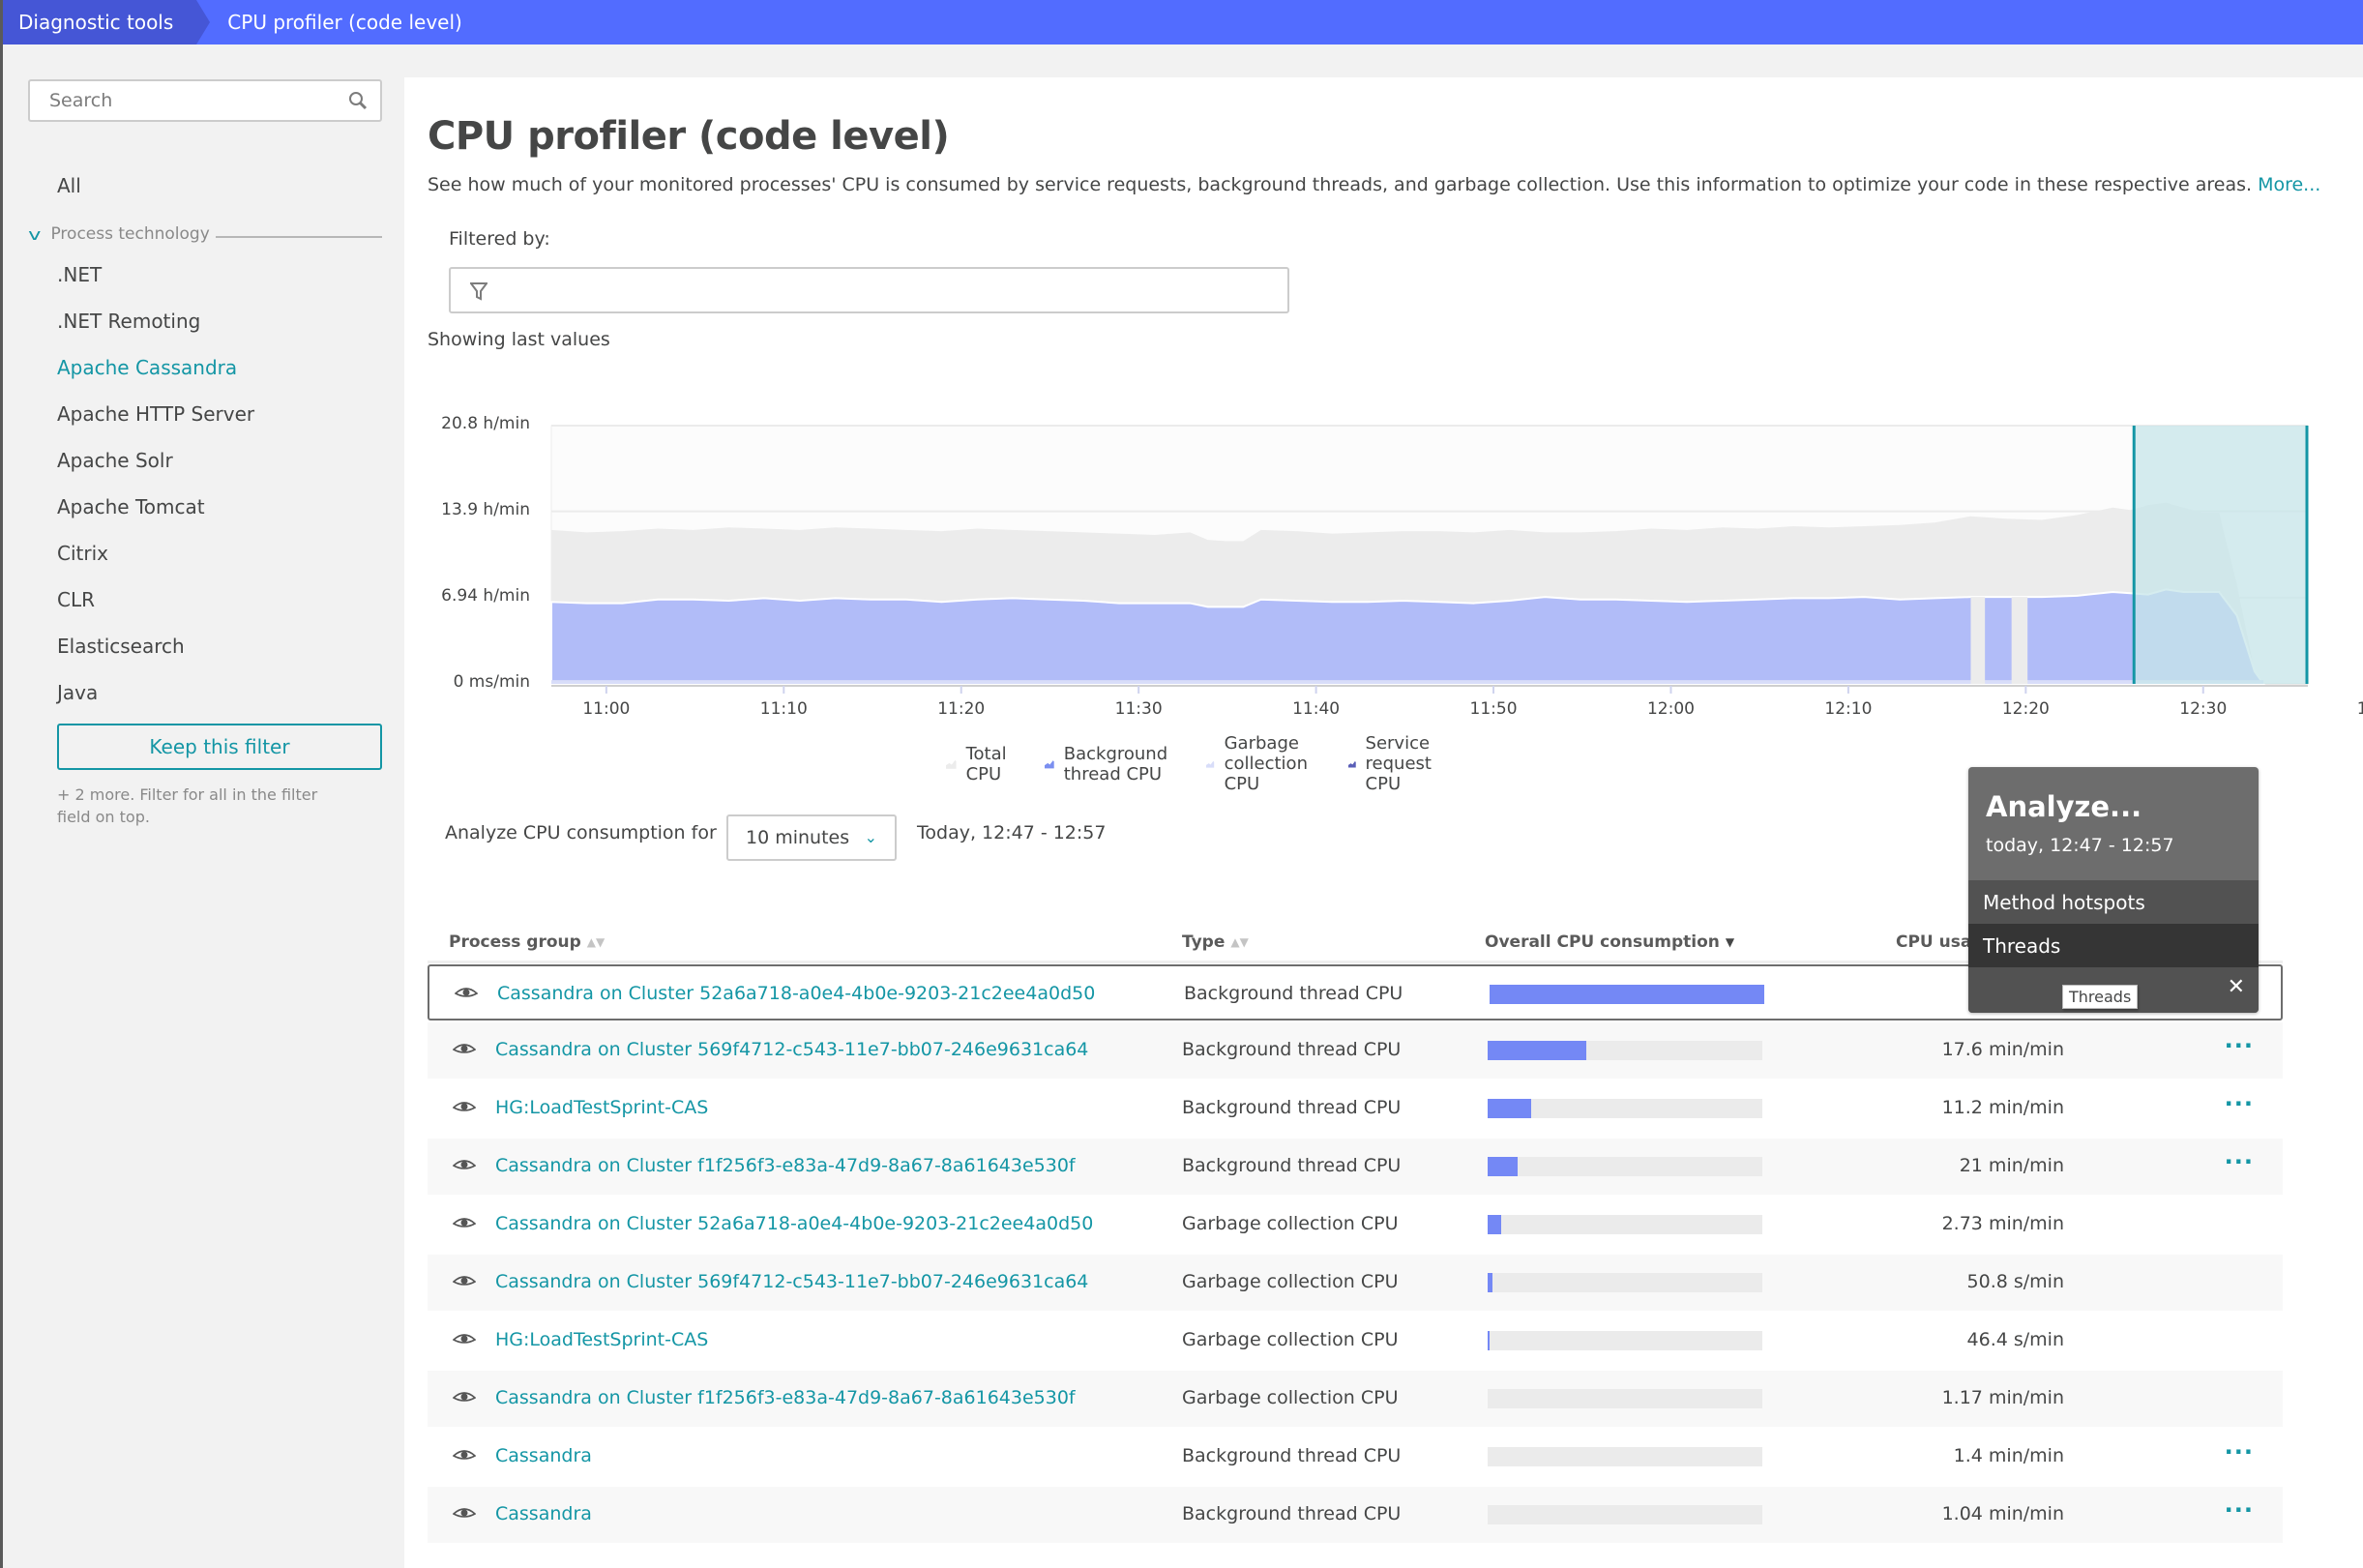 Image resolution: width=2363 pixels, height=1568 pixels. I want to click on sidebar-item: Apache Tomcat, so click(131, 506).